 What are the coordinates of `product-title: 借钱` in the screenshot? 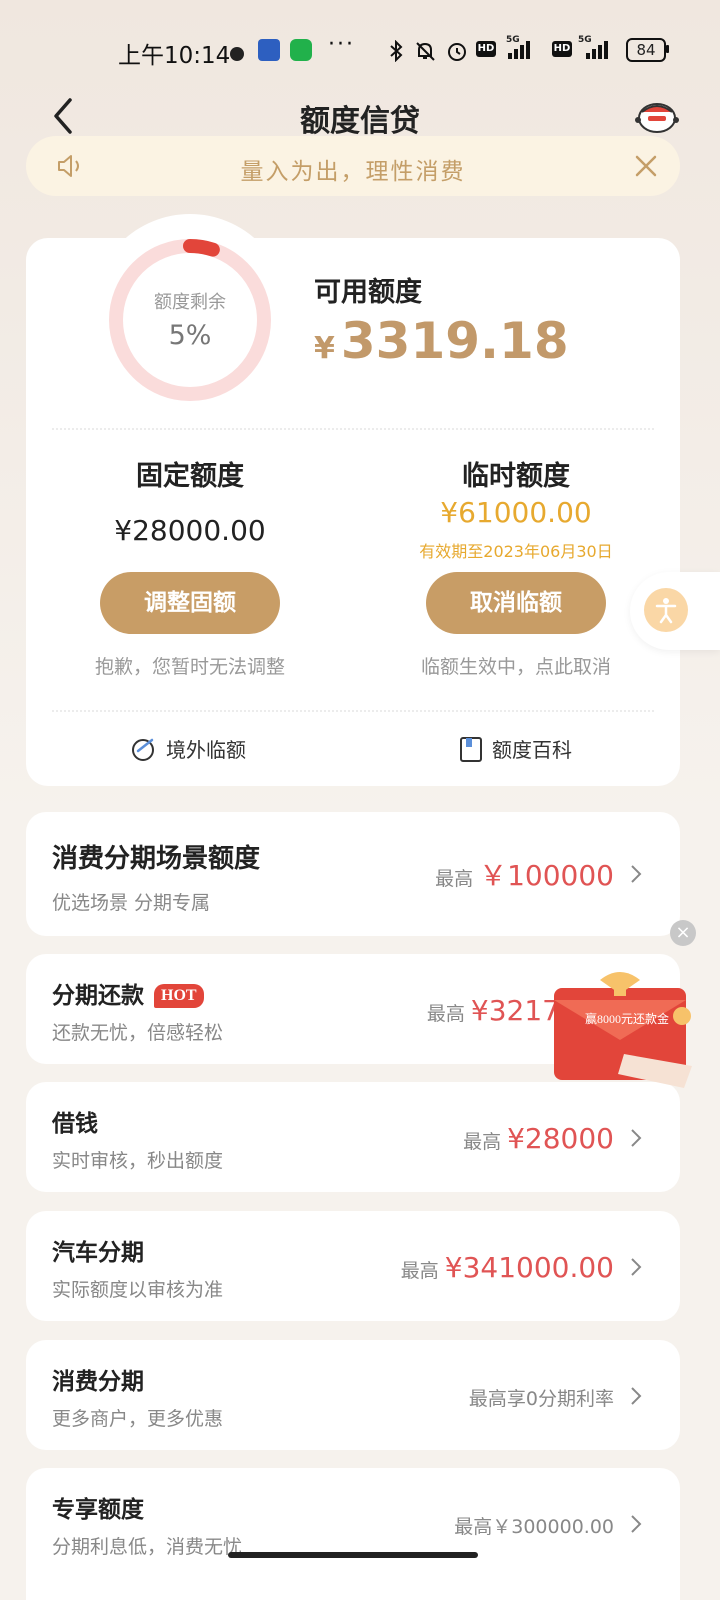 It's located at (75, 1124).